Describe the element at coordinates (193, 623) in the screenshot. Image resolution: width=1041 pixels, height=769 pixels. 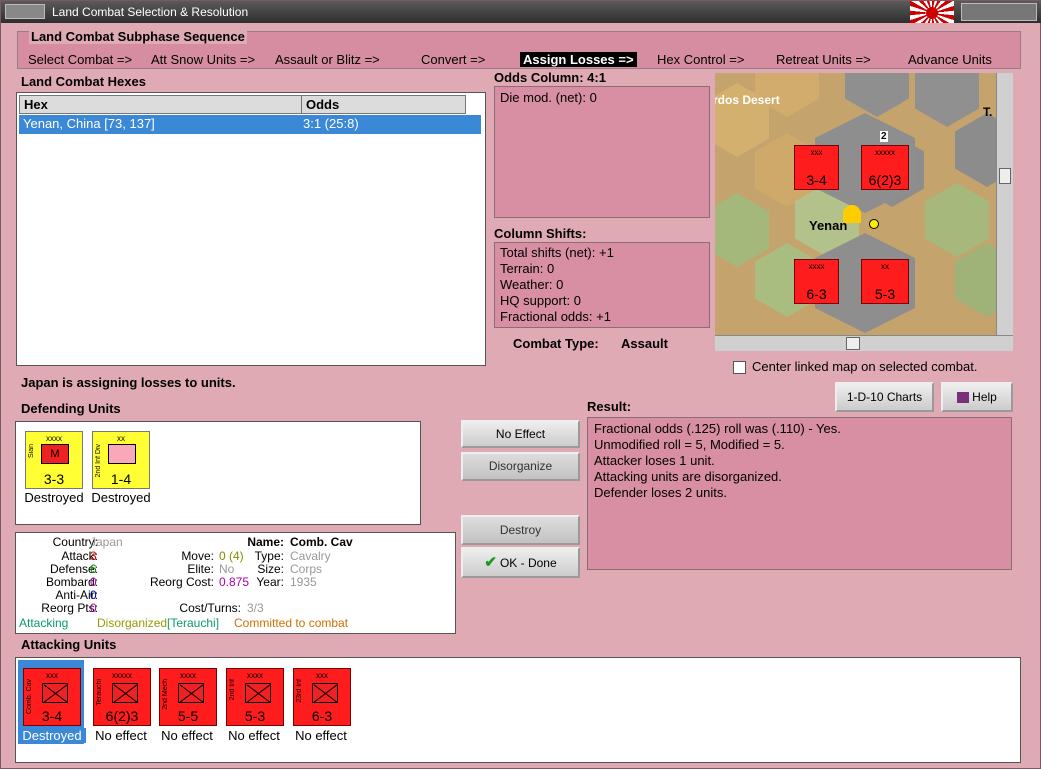
I see `flag-leader: [Terauchi]` at that location.